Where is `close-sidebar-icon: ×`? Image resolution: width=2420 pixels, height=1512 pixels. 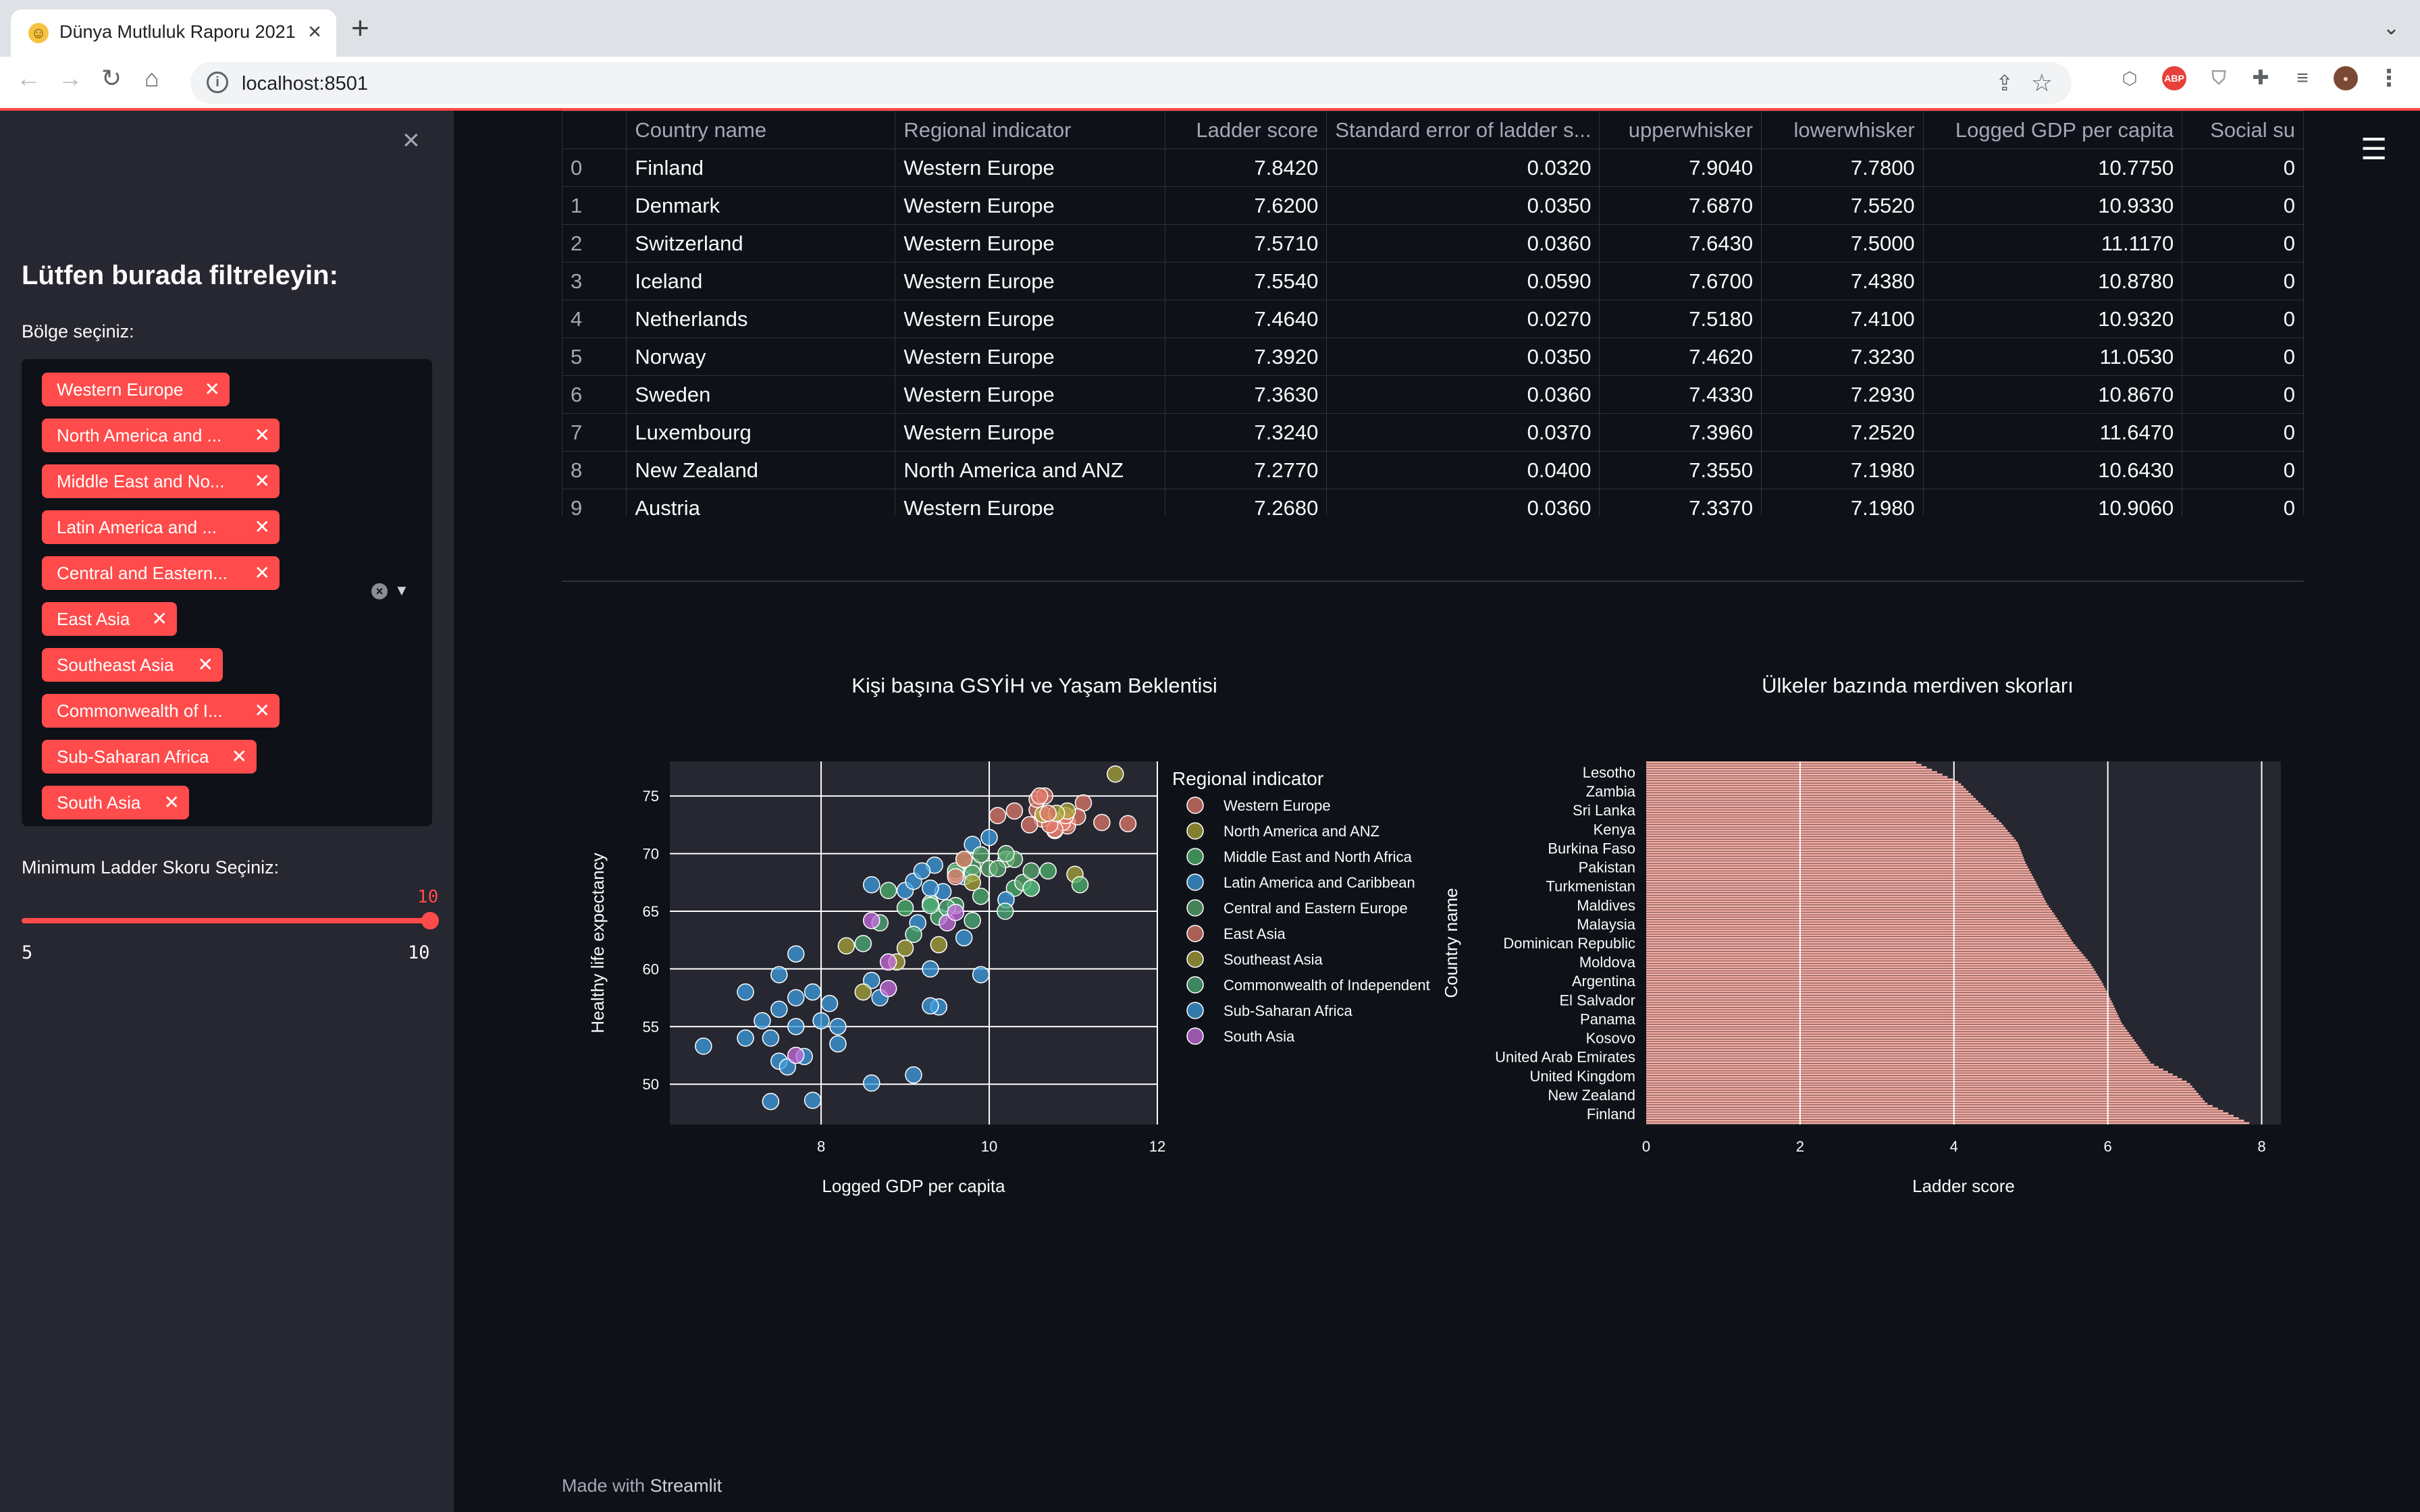 close-sidebar-icon: × is located at coordinates (411, 140).